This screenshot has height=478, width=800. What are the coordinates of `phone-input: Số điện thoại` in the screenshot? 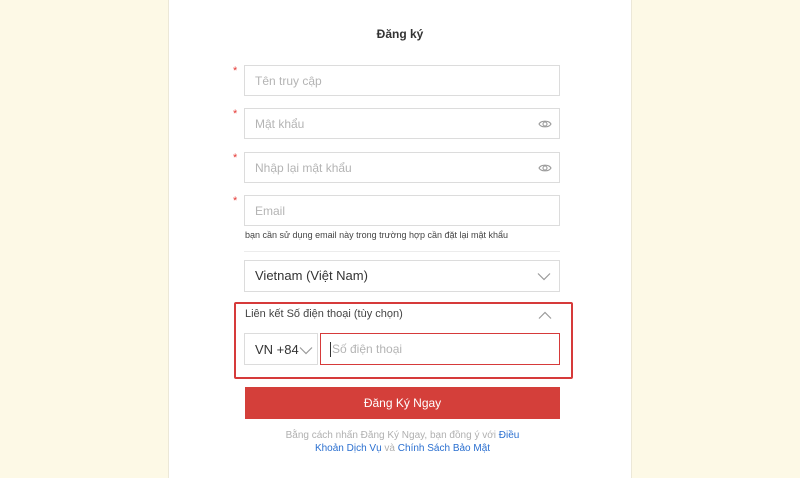 It's located at (440, 349).